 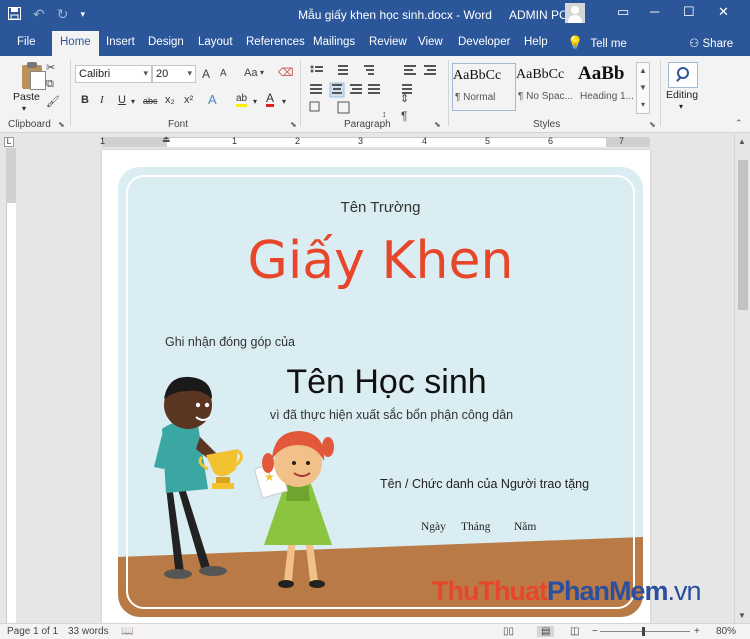 What do you see at coordinates (150, 101) in the screenshot?
I see `strikethrough-button: abc` at bounding box center [150, 101].